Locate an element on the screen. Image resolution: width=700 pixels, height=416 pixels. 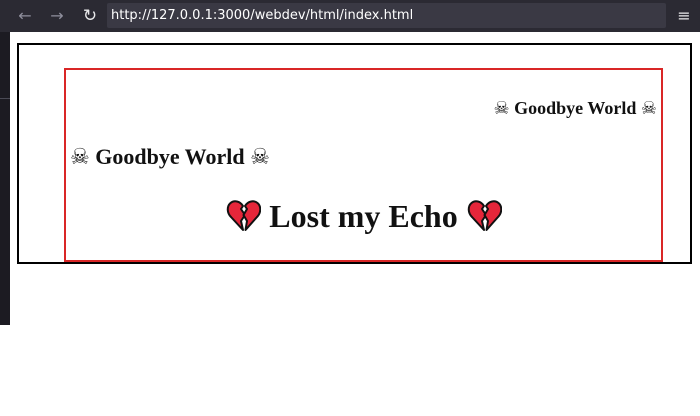
reload-icon: ↻ is located at coordinates (90, 16).